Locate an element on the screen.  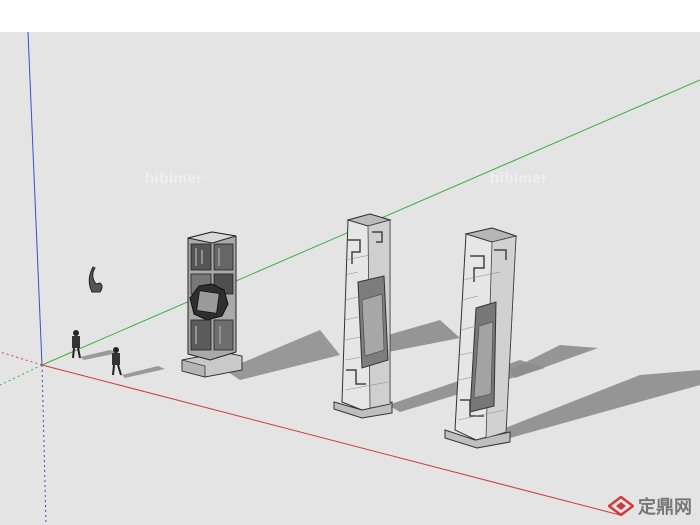
site-logo: 定鼎网 is located at coordinates (650, 506).